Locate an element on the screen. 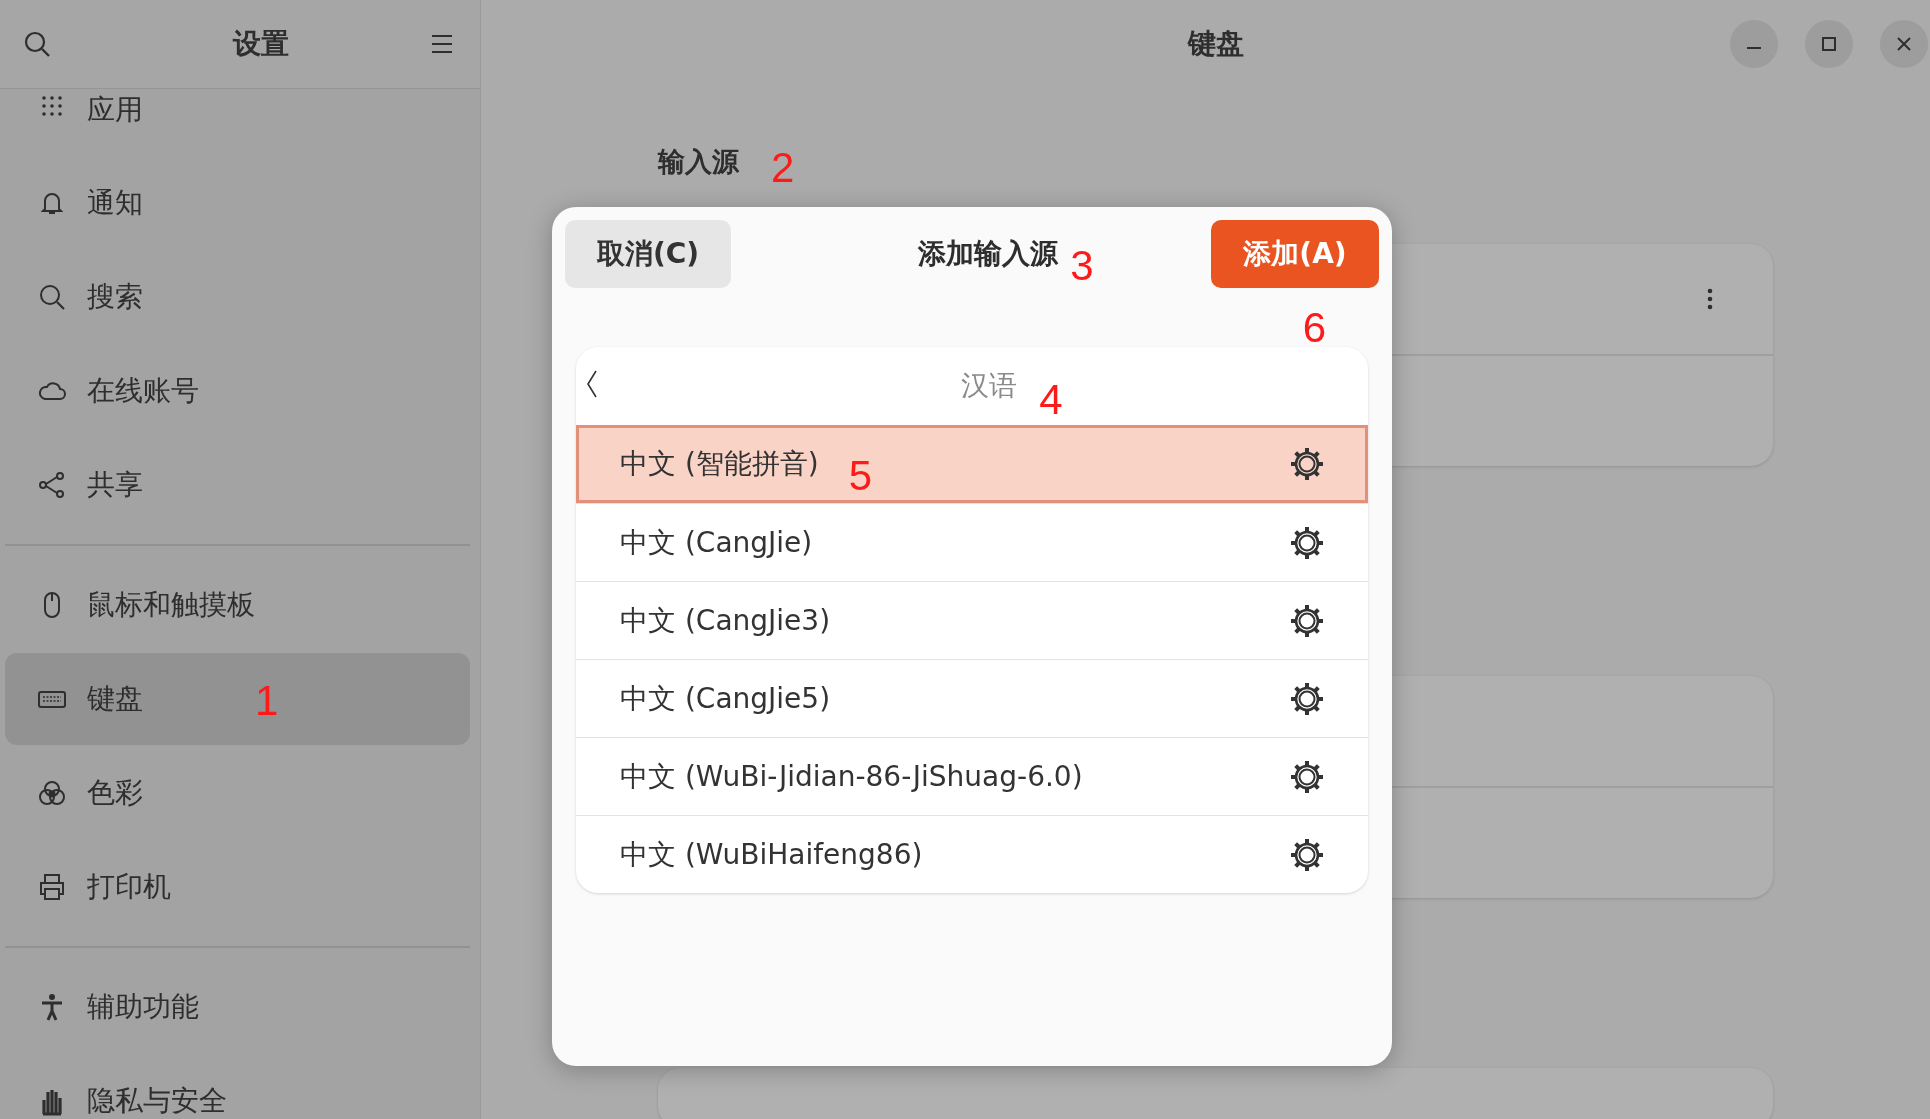  section-title: 输入源 is located at coordinates (698, 162).